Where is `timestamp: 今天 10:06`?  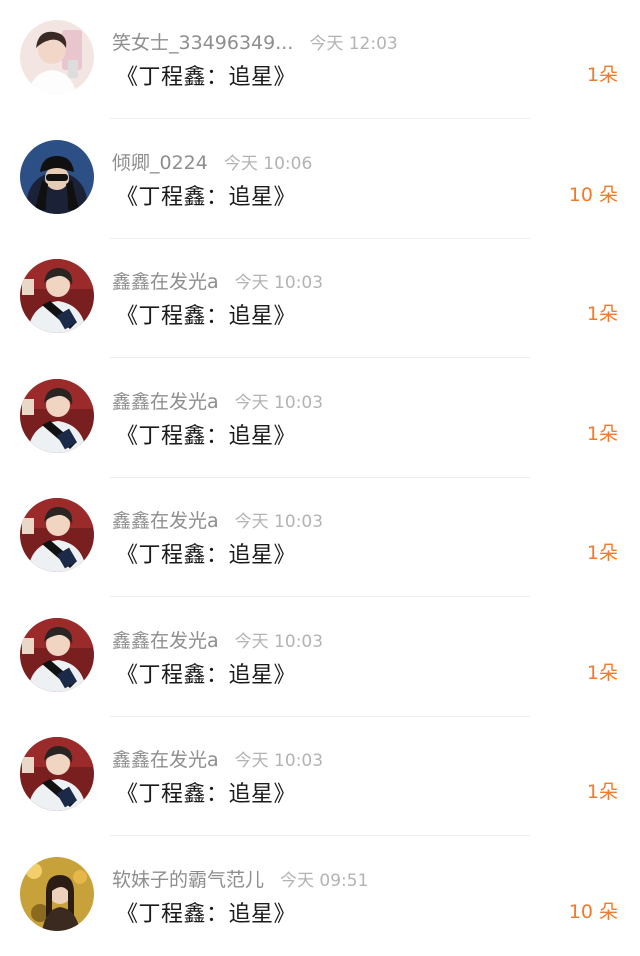
timestamp: 今天 10:06 is located at coordinates (268, 164).